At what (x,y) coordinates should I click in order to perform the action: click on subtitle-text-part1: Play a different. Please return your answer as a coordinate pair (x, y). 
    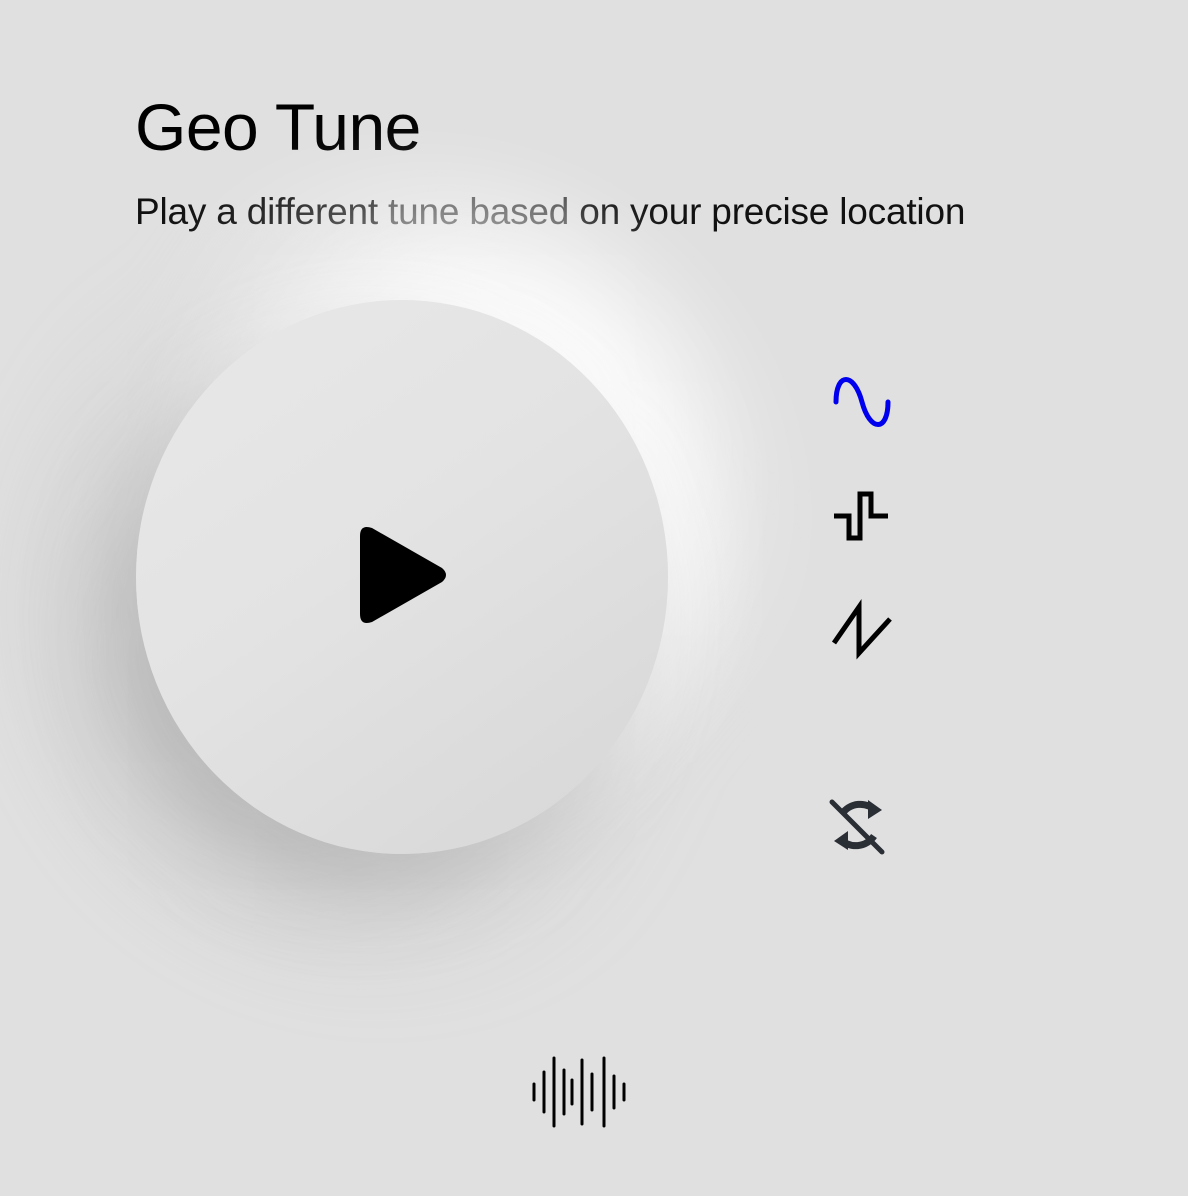
    Looking at the image, I should click on (262, 211).